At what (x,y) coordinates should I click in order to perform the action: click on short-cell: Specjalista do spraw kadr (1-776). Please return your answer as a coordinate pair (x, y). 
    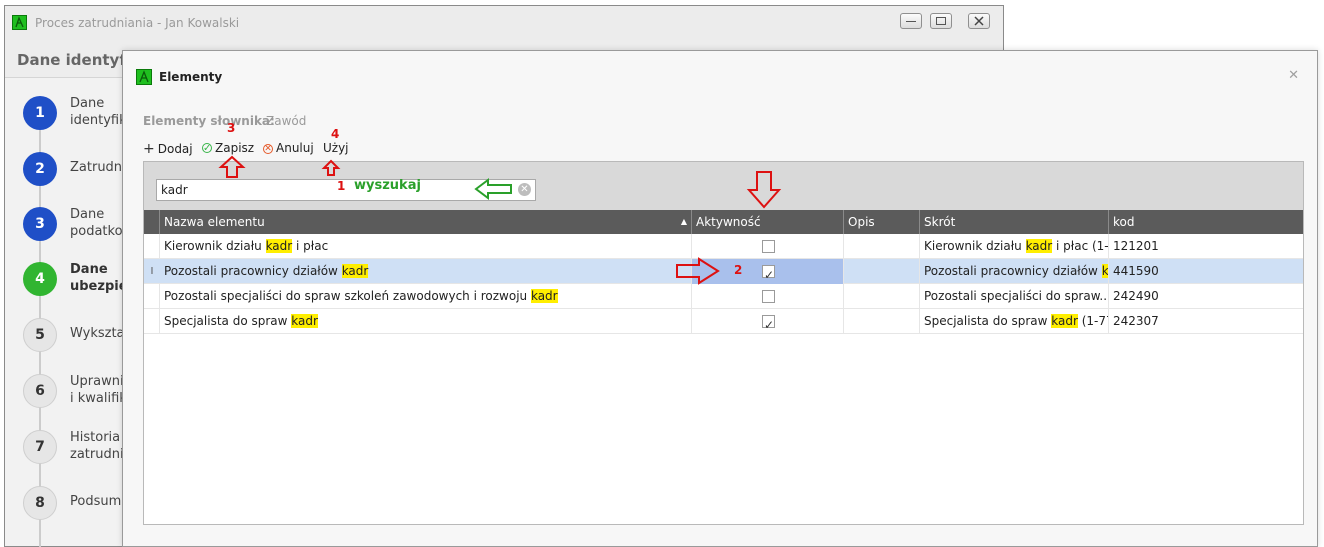
    Looking at the image, I should click on (1014, 321).